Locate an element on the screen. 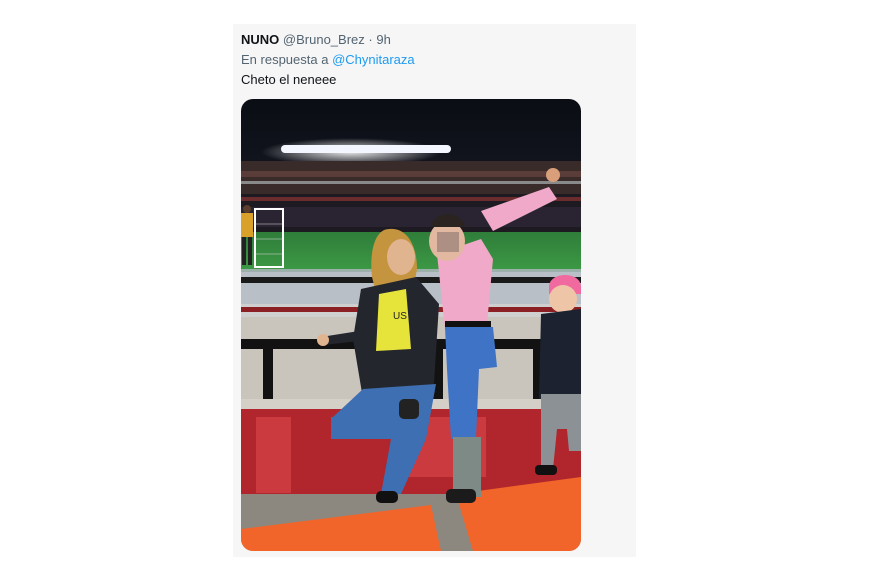  tweet-text: Cheto el neneee is located at coordinates (289, 79).